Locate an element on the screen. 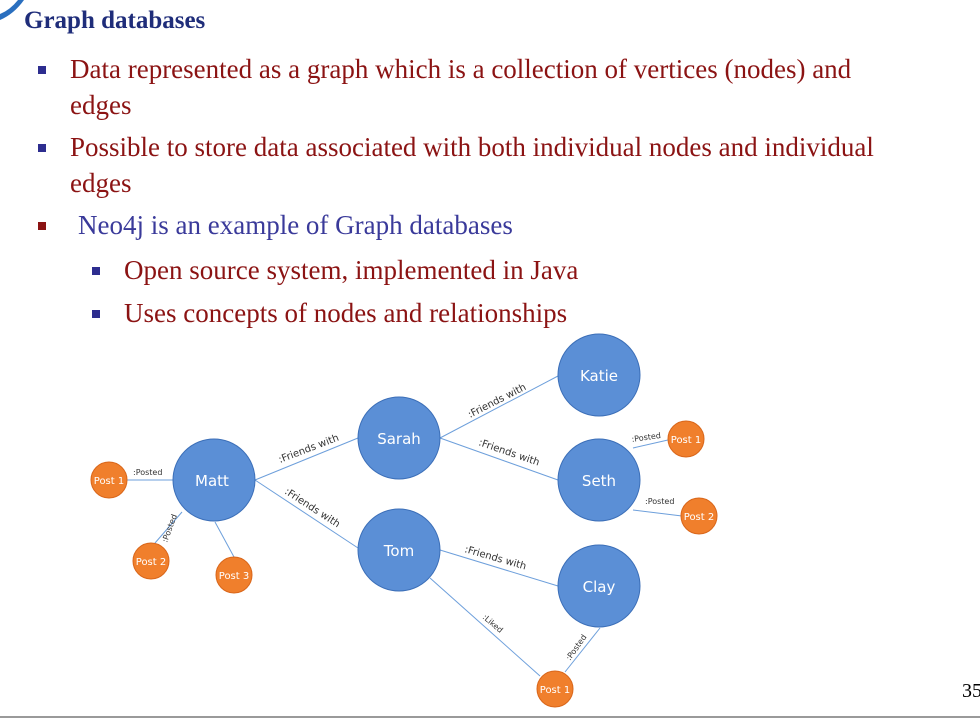 This screenshot has width=980, height=720. edge-tom-post is located at coordinates (485, 627).